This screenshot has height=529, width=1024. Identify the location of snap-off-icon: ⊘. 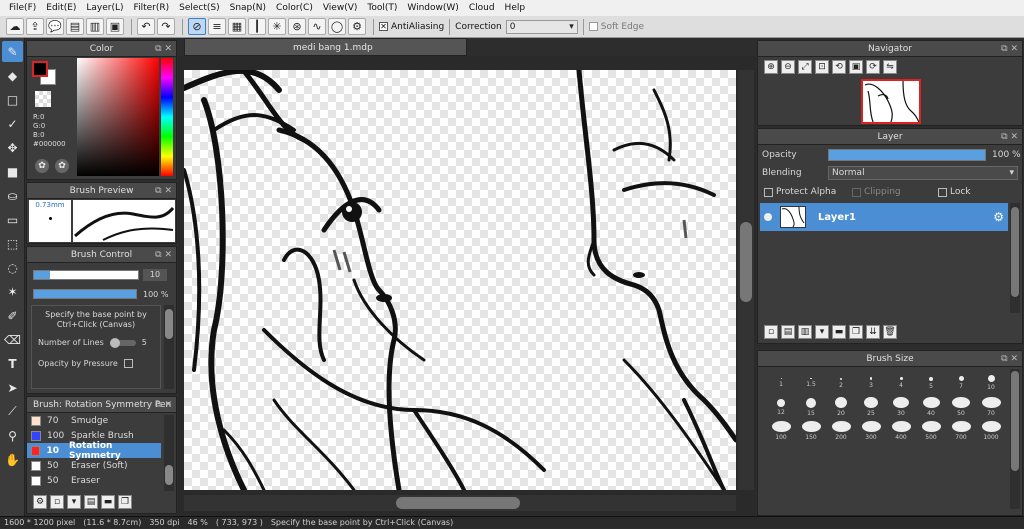
(197, 26).